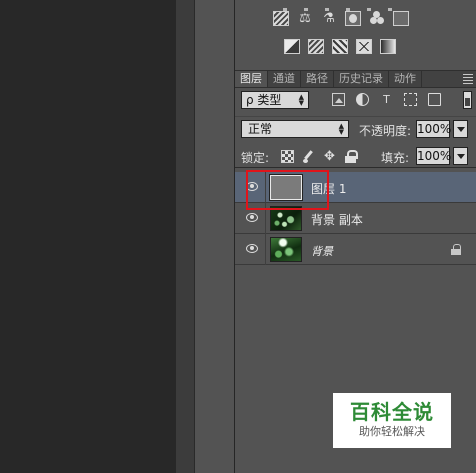 This screenshot has height=473, width=476. Describe the element at coordinates (322, 251) in the screenshot. I see `layer-name: 背景` at that location.